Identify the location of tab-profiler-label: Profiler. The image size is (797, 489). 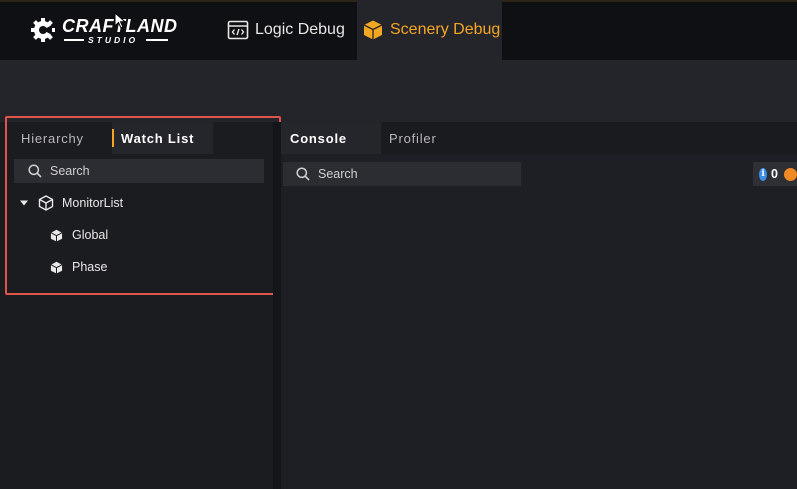
(413, 138).